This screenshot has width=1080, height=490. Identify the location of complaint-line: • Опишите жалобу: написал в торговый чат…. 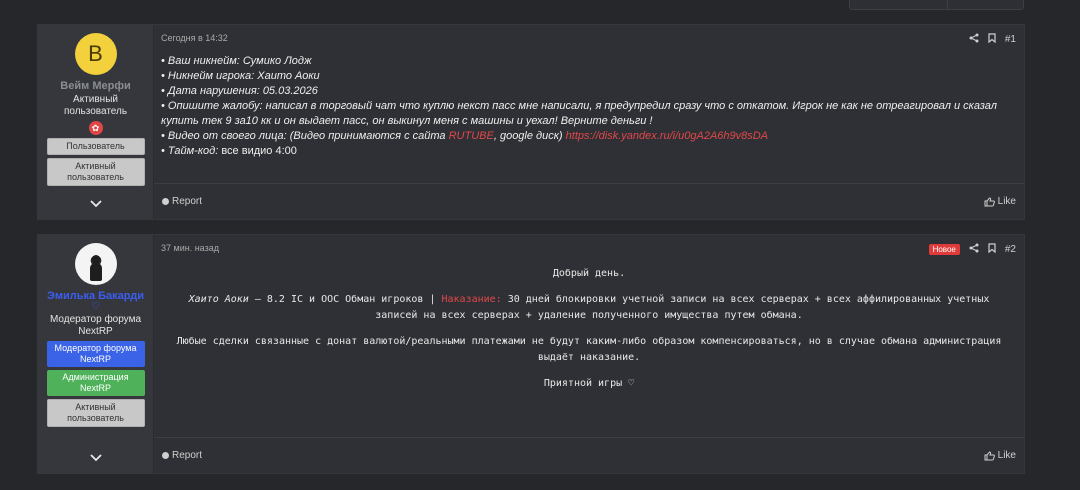
(579, 113).